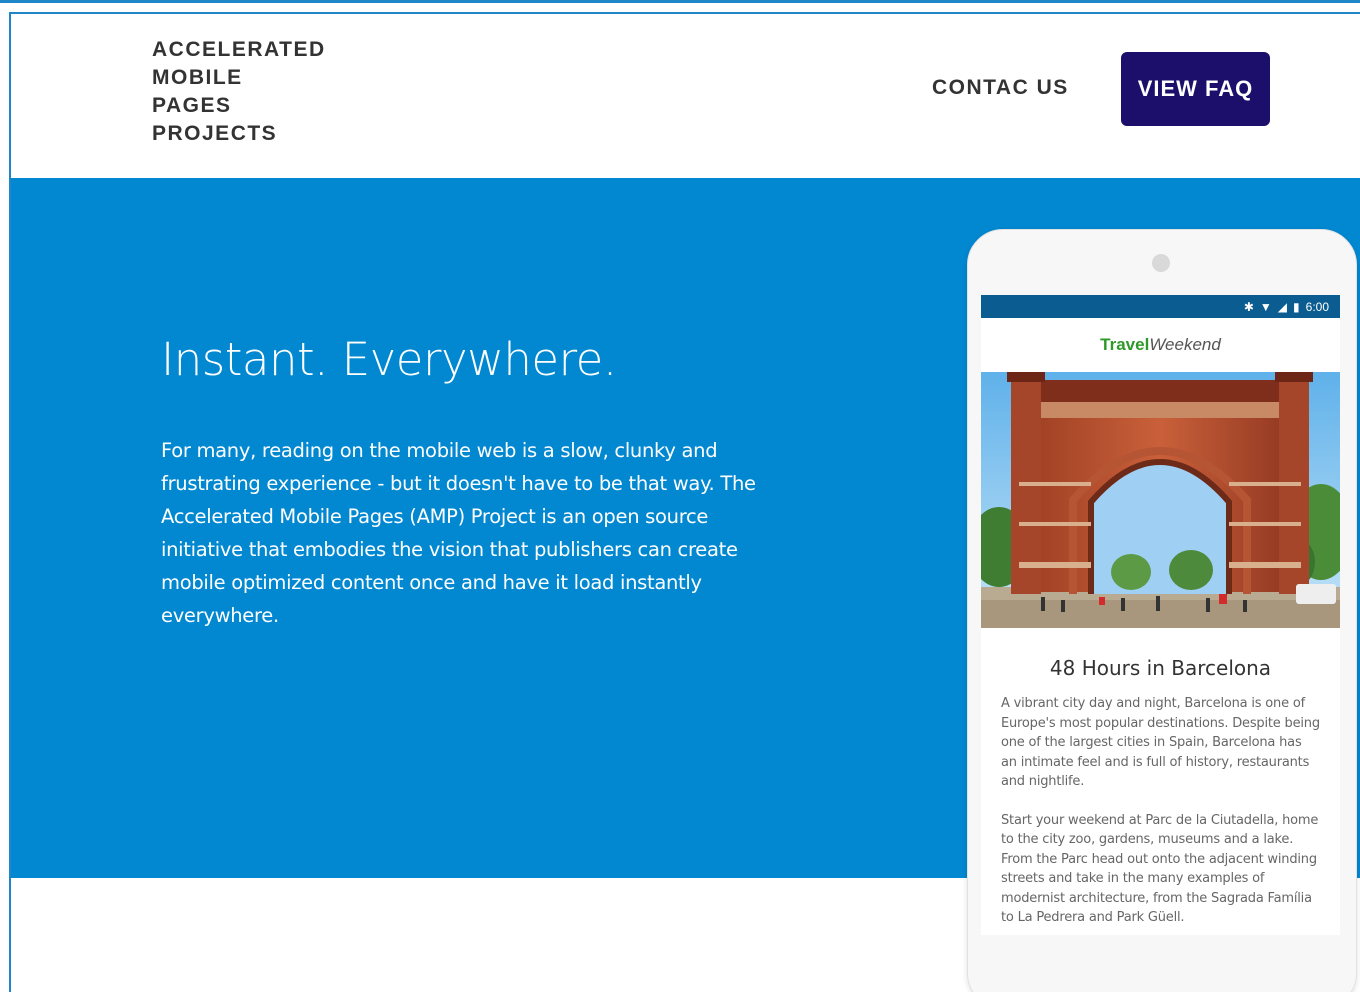  What do you see at coordinates (680, 1) in the screenshot?
I see `top-border` at bounding box center [680, 1].